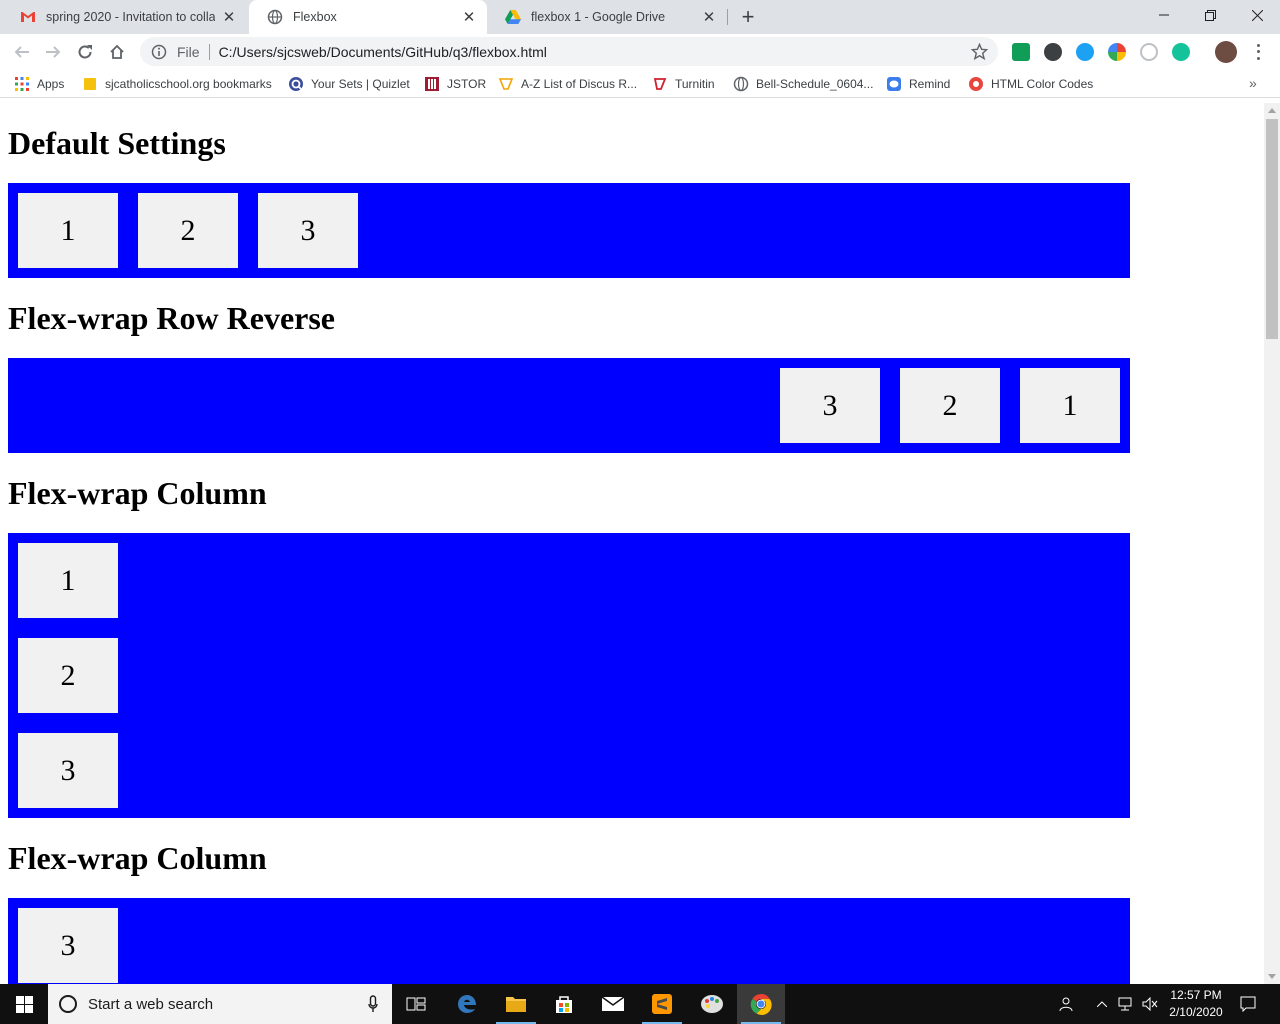 The width and height of the screenshot is (1280, 1024). Describe the element at coordinates (177, 84) in the screenshot. I see `bookmark-sjcatholicschool: sjcatholicschool.org bookmarks` at that location.